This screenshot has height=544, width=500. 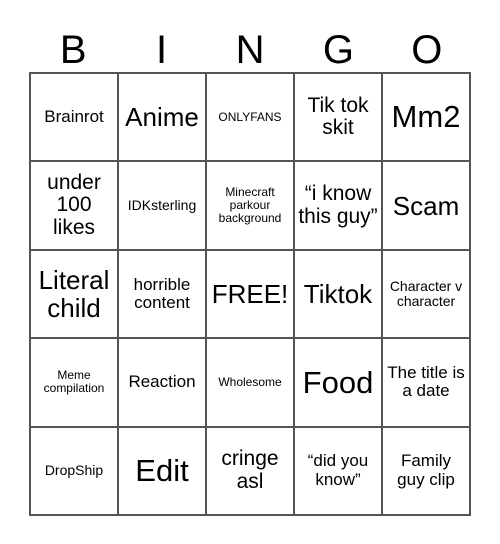 I want to click on bingo-cell-g4: Food, so click(x=339, y=383).